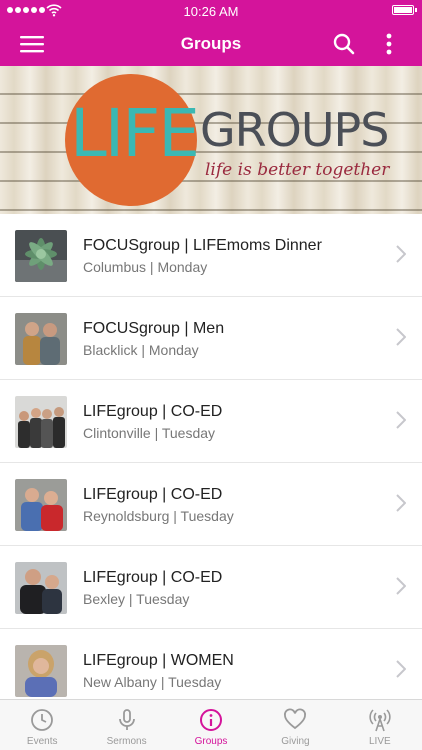 The height and width of the screenshot is (750, 422). What do you see at coordinates (295, 741) in the screenshot?
I see `tab-label: Giving` at bounding box center [295, 741].